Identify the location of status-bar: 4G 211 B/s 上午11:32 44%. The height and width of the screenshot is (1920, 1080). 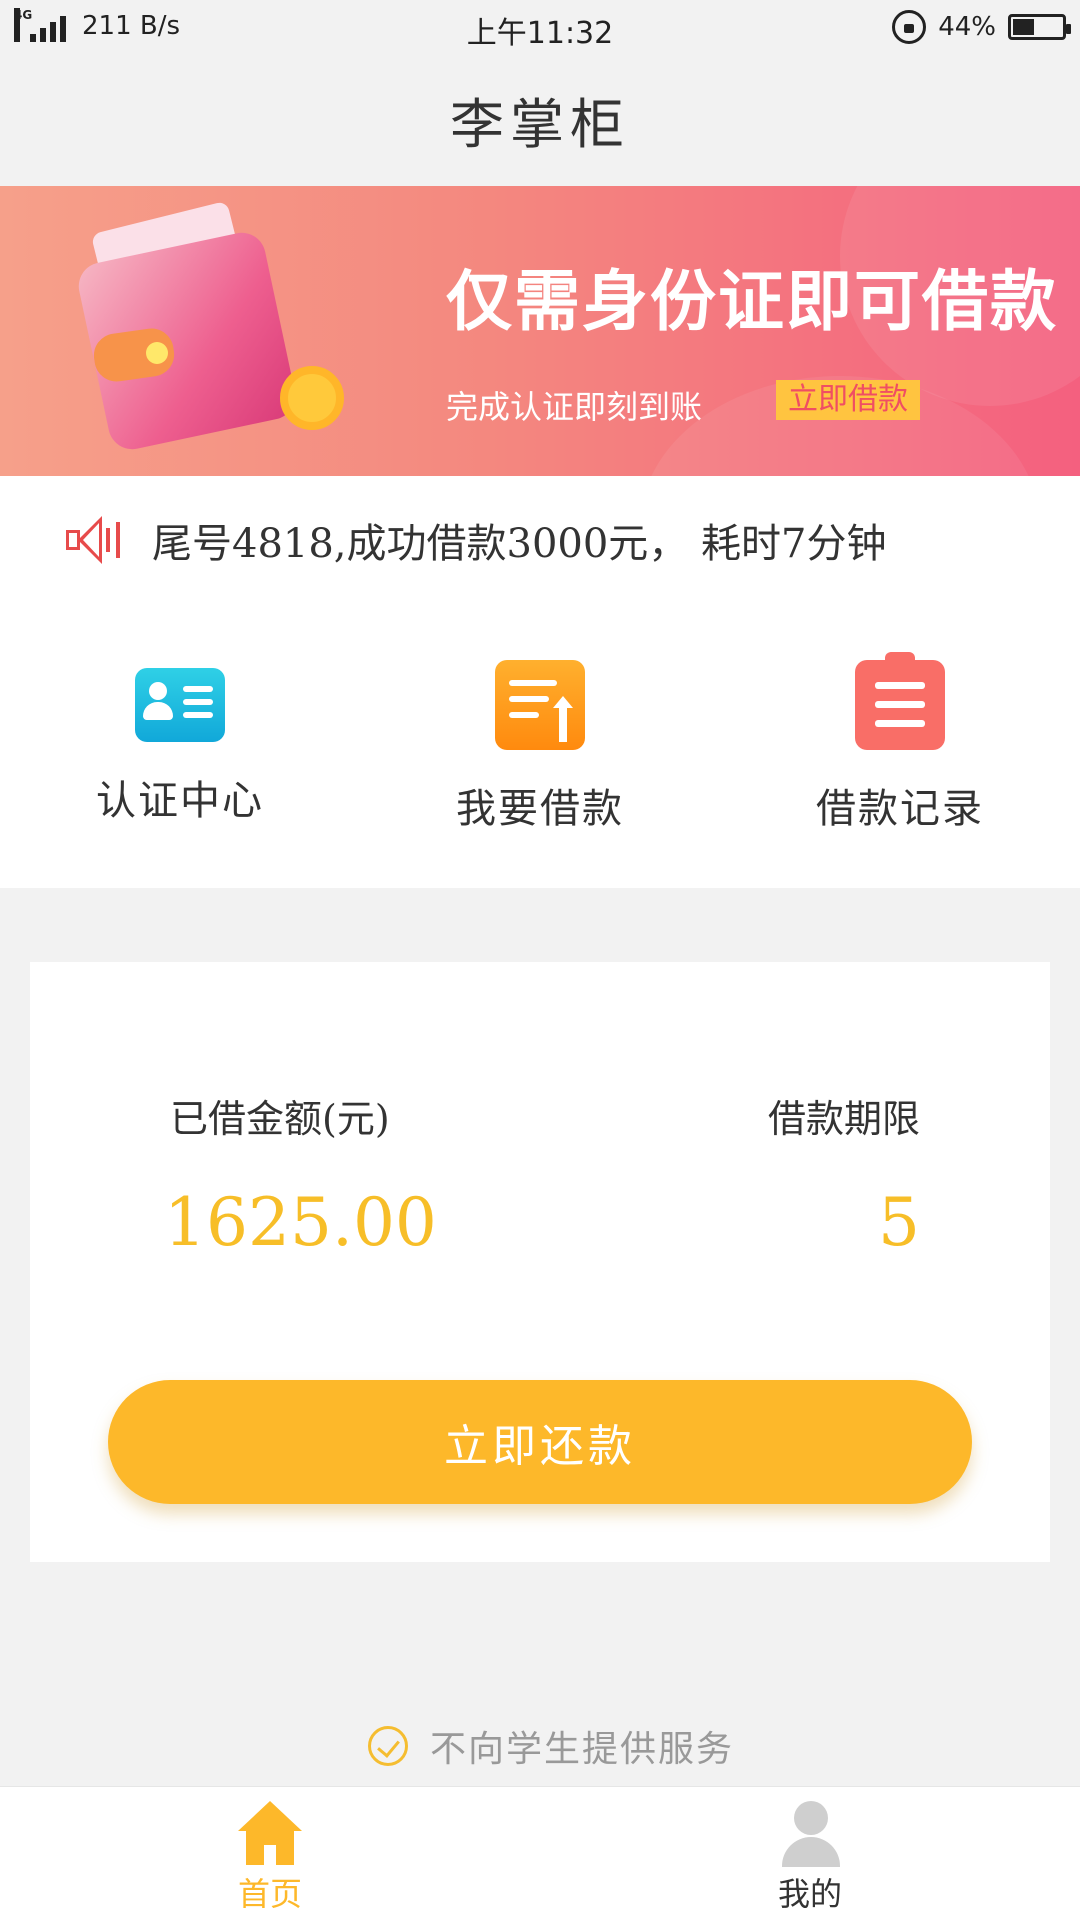
(540, 29).